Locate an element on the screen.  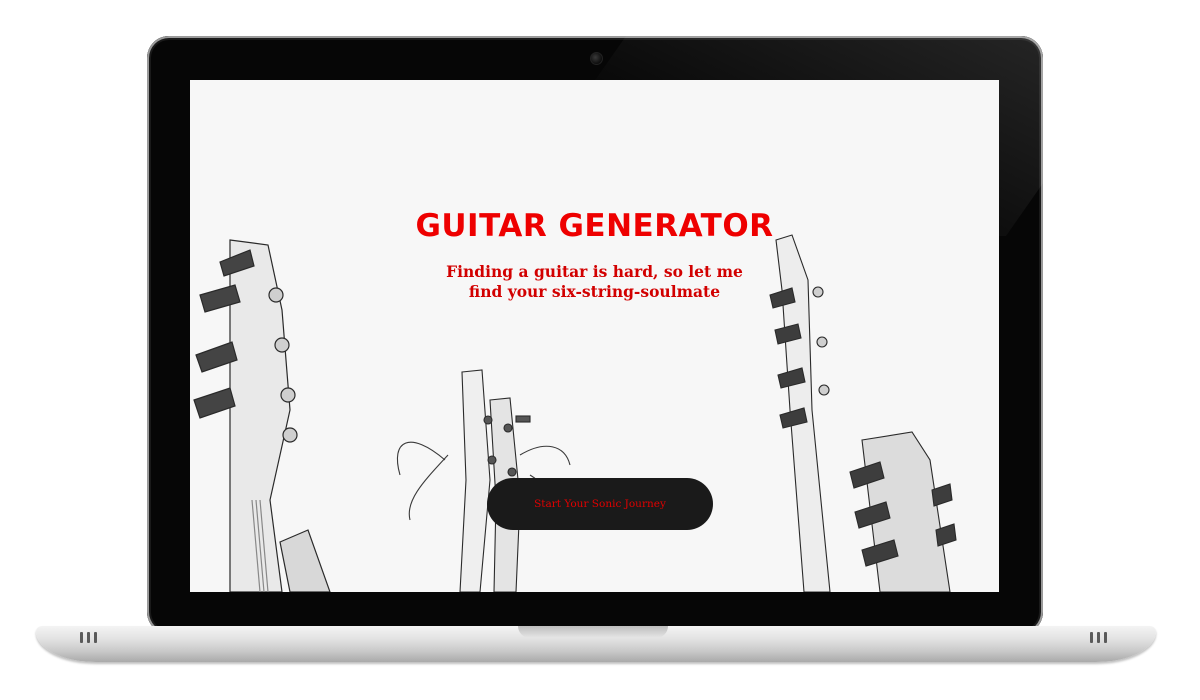
laptop-opening-notch is located at coordinates (593, 632).